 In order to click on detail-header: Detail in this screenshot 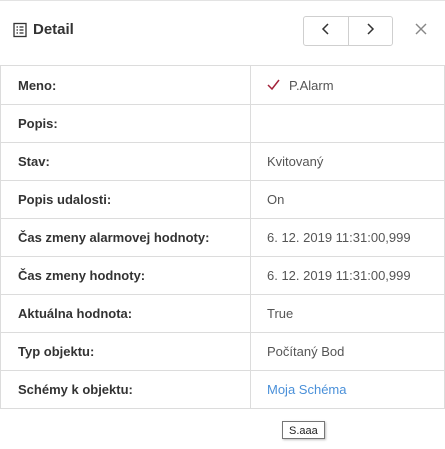, I will do `click(222, 32)`.